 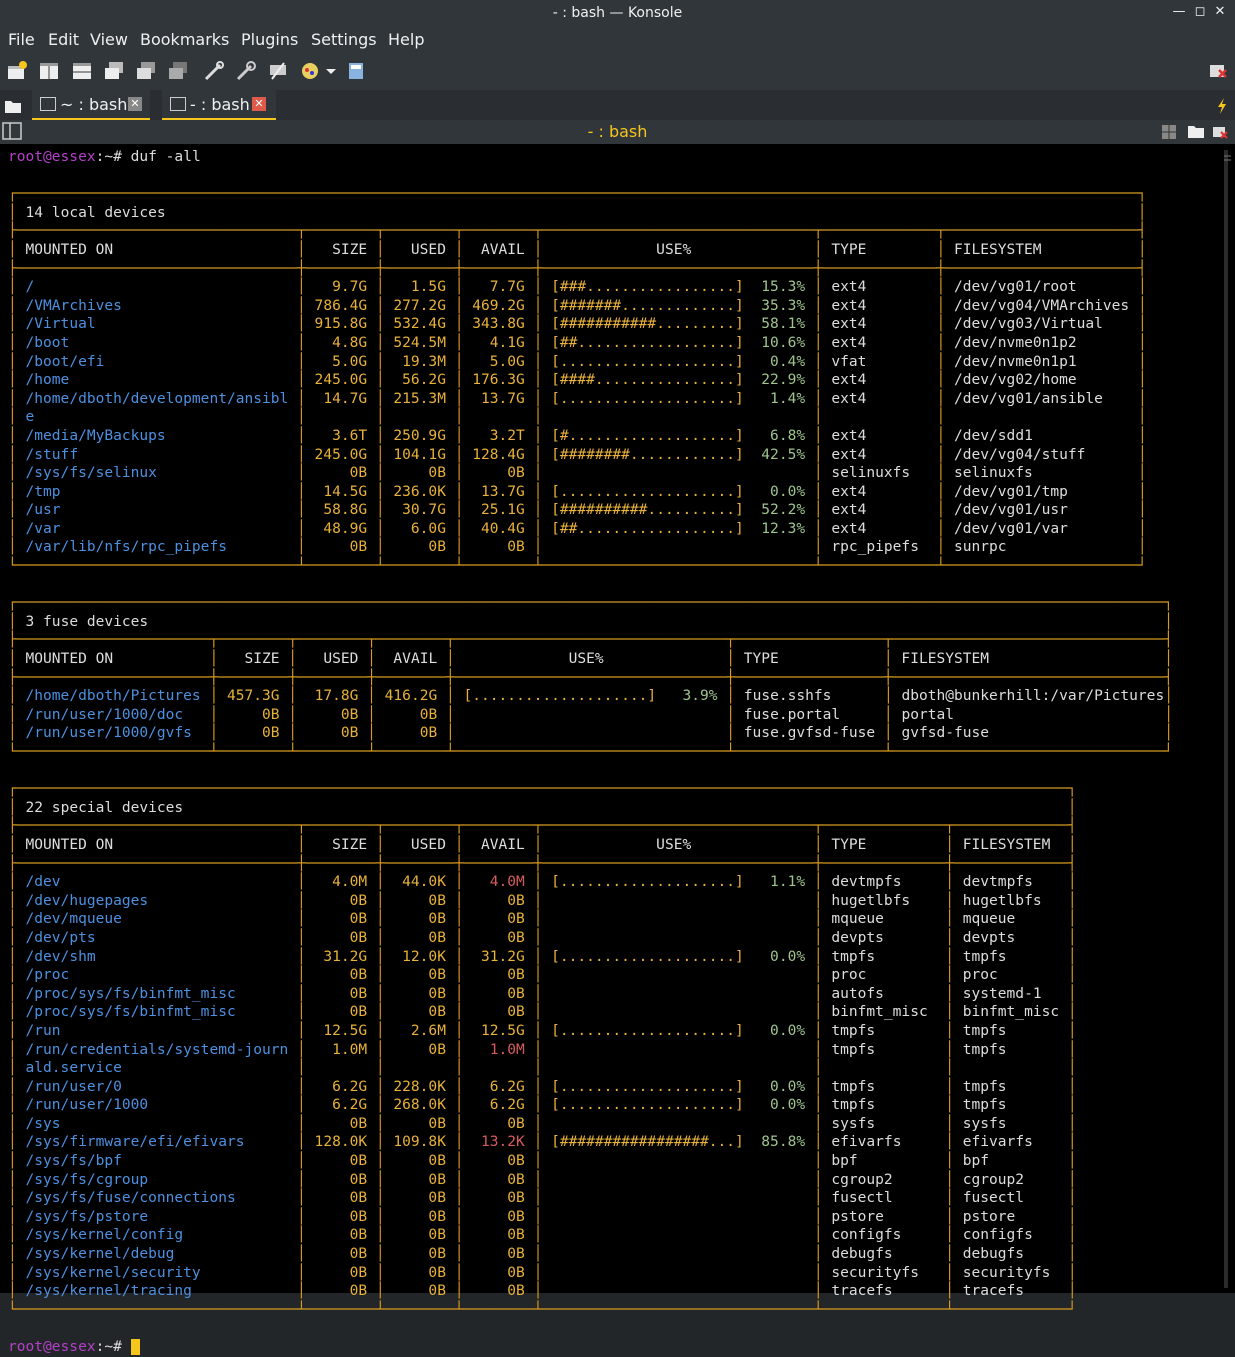 What do you see at coordinates (774, 380) in the screenshot?
I see `usage-percent: 22.9%` at bounding box center [774, 380].